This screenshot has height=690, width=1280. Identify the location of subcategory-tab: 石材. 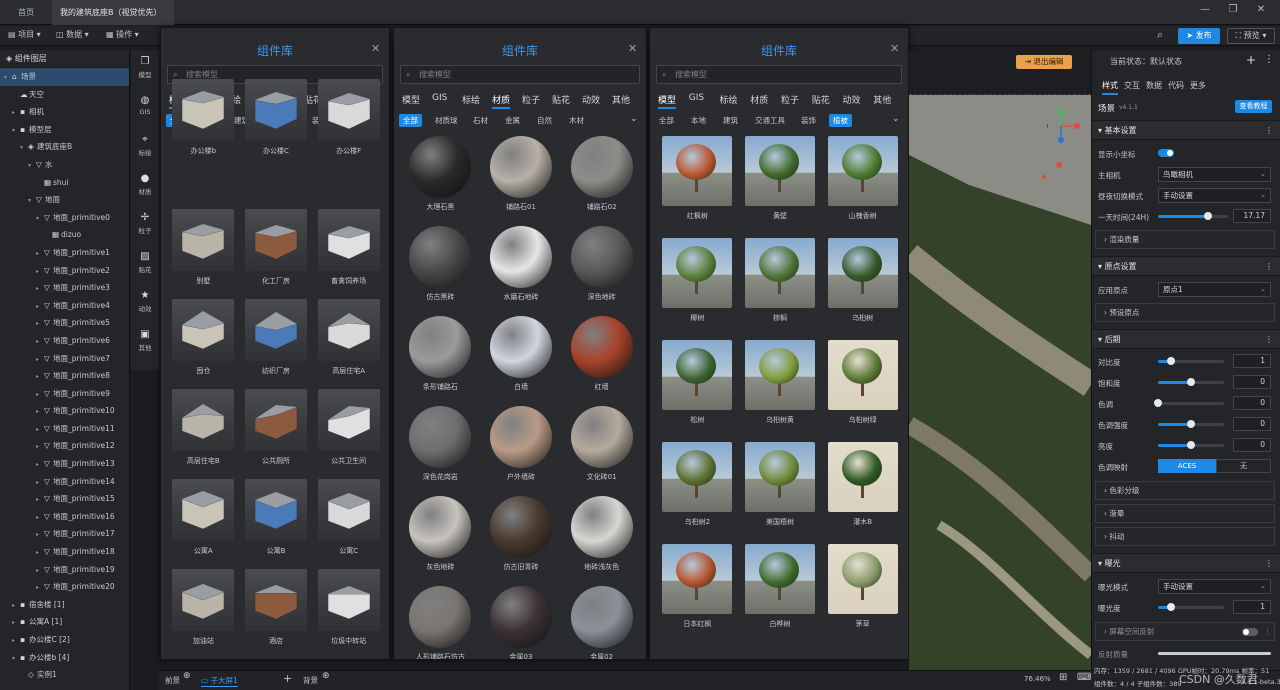
(480, 120).